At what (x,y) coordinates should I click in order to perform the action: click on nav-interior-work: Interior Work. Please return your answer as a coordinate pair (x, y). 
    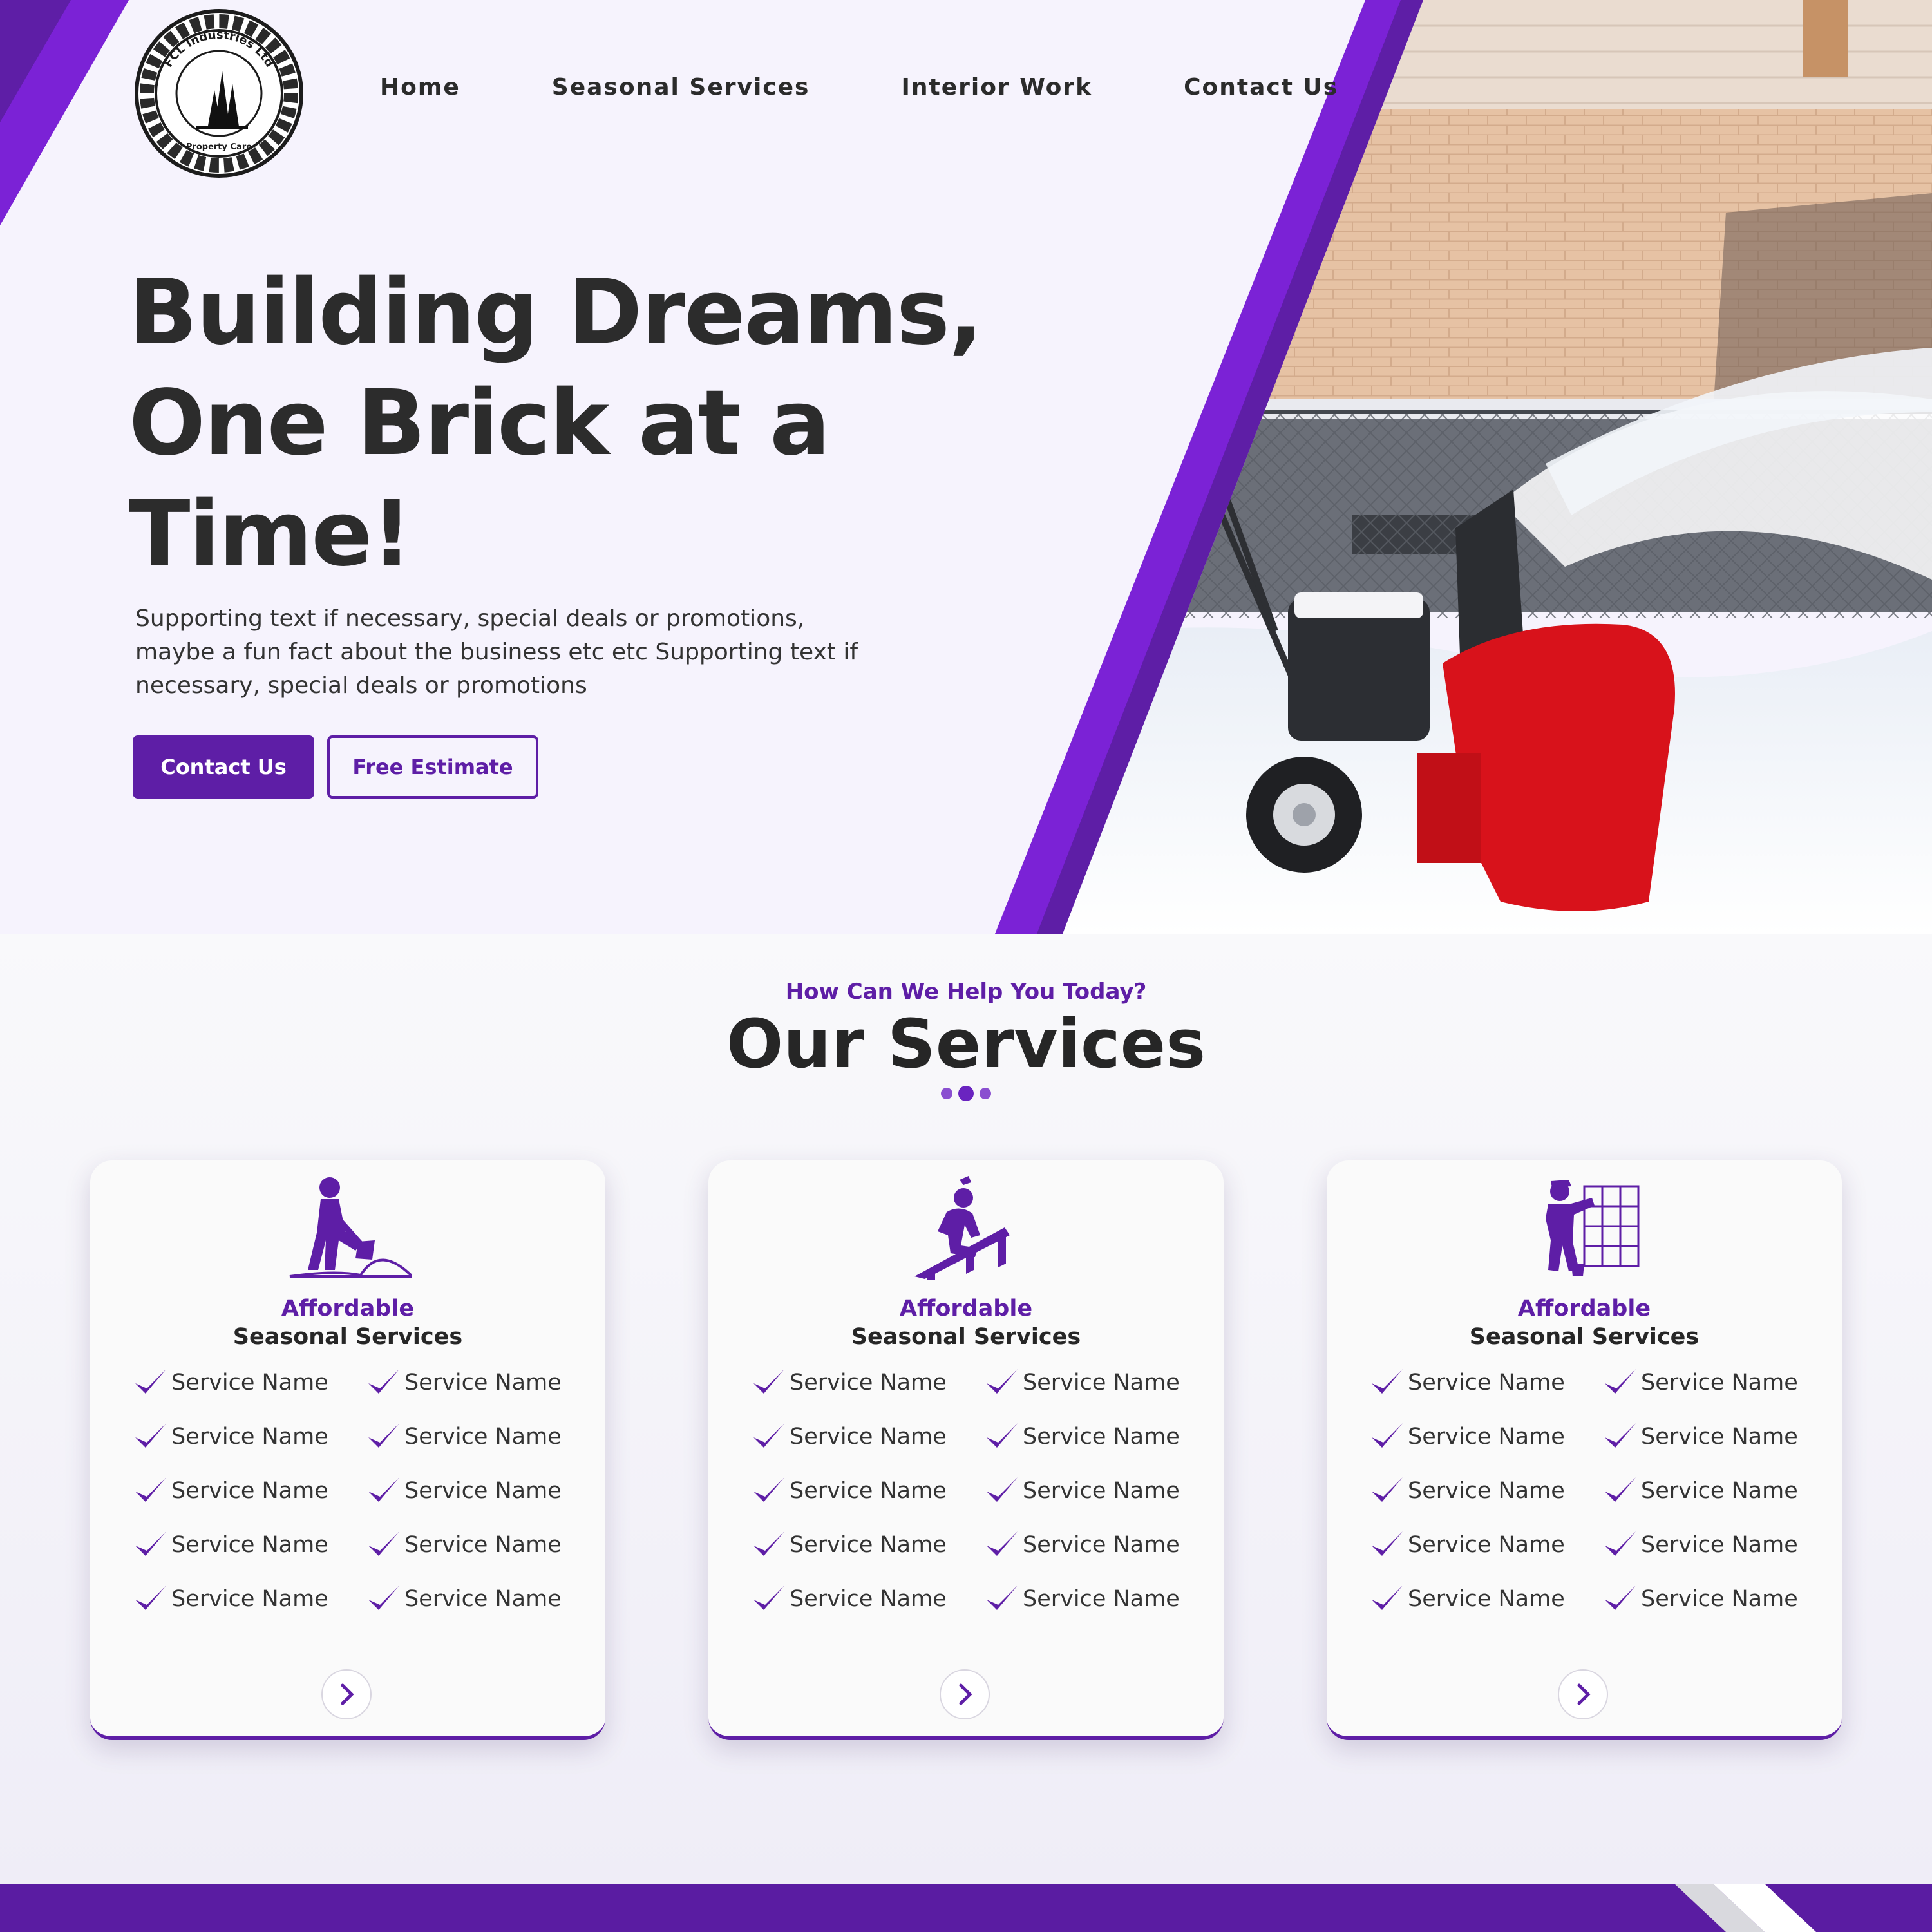
    Looking at the image, I should click on (997, 87).